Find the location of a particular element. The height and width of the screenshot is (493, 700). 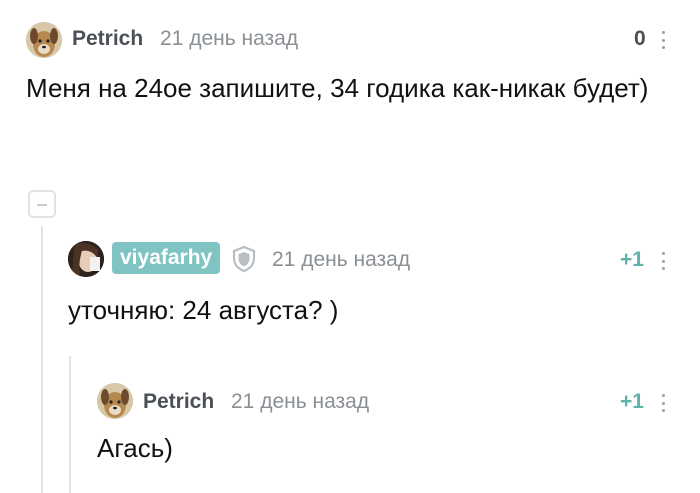

comment-rating: 0 is located at coordinates (640, 38).